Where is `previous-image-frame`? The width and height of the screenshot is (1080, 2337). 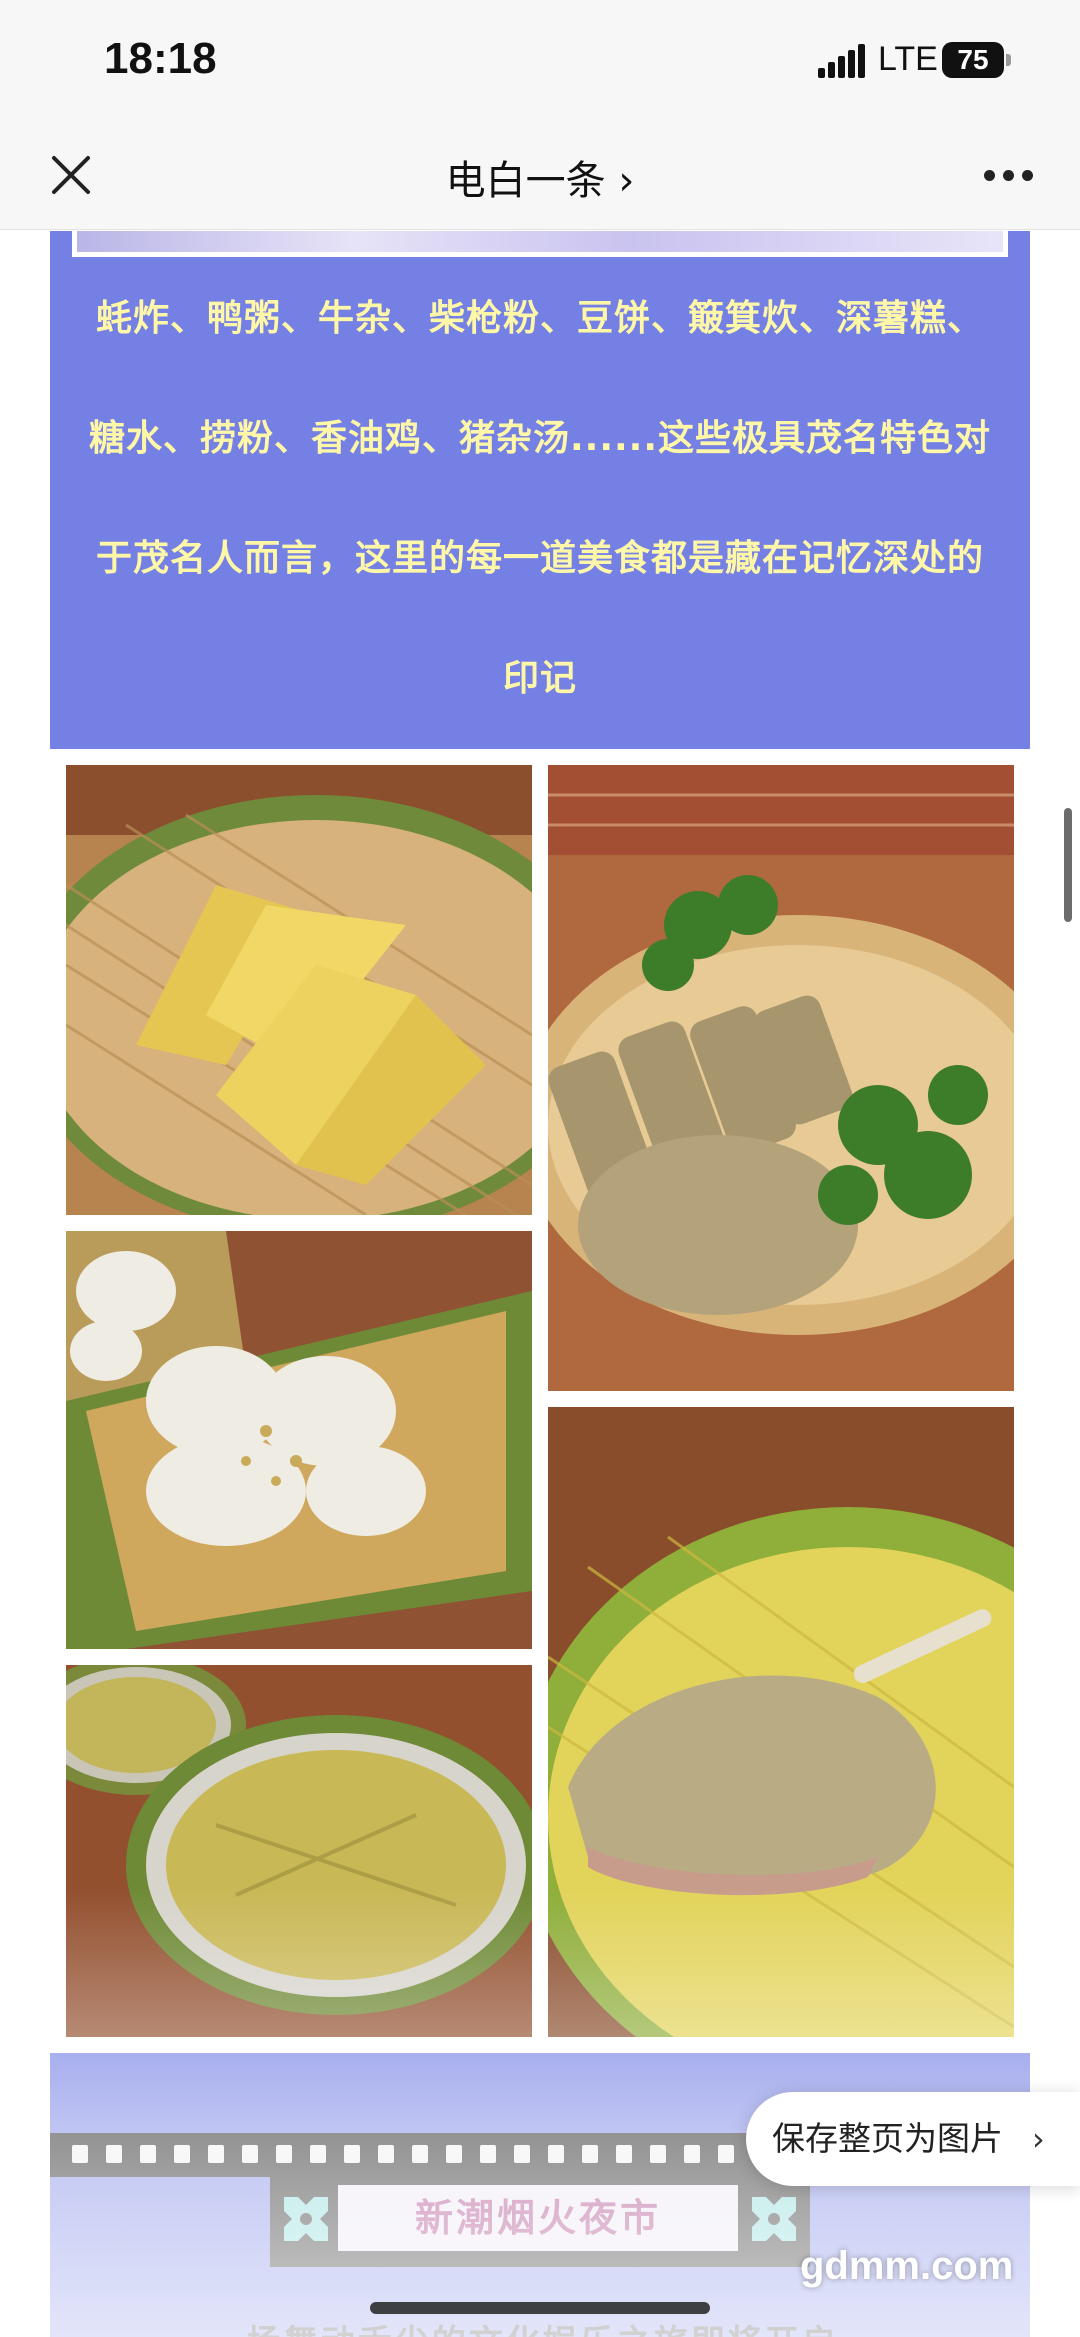 previous-image-frame is located at coordinates (540, 244).